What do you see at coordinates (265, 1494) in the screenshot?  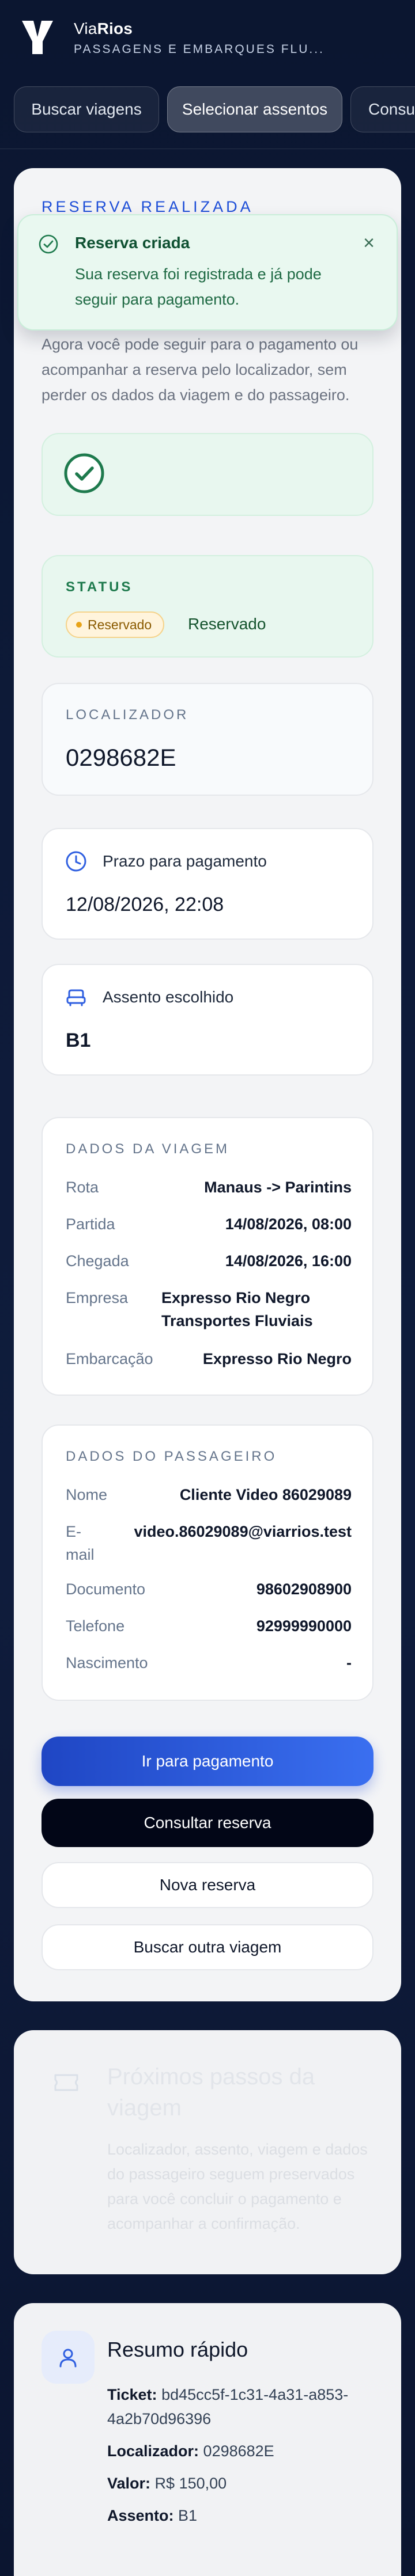 I see `passenger-row-value: Cliente Video 86029089` at bounding box center [265, 1494].